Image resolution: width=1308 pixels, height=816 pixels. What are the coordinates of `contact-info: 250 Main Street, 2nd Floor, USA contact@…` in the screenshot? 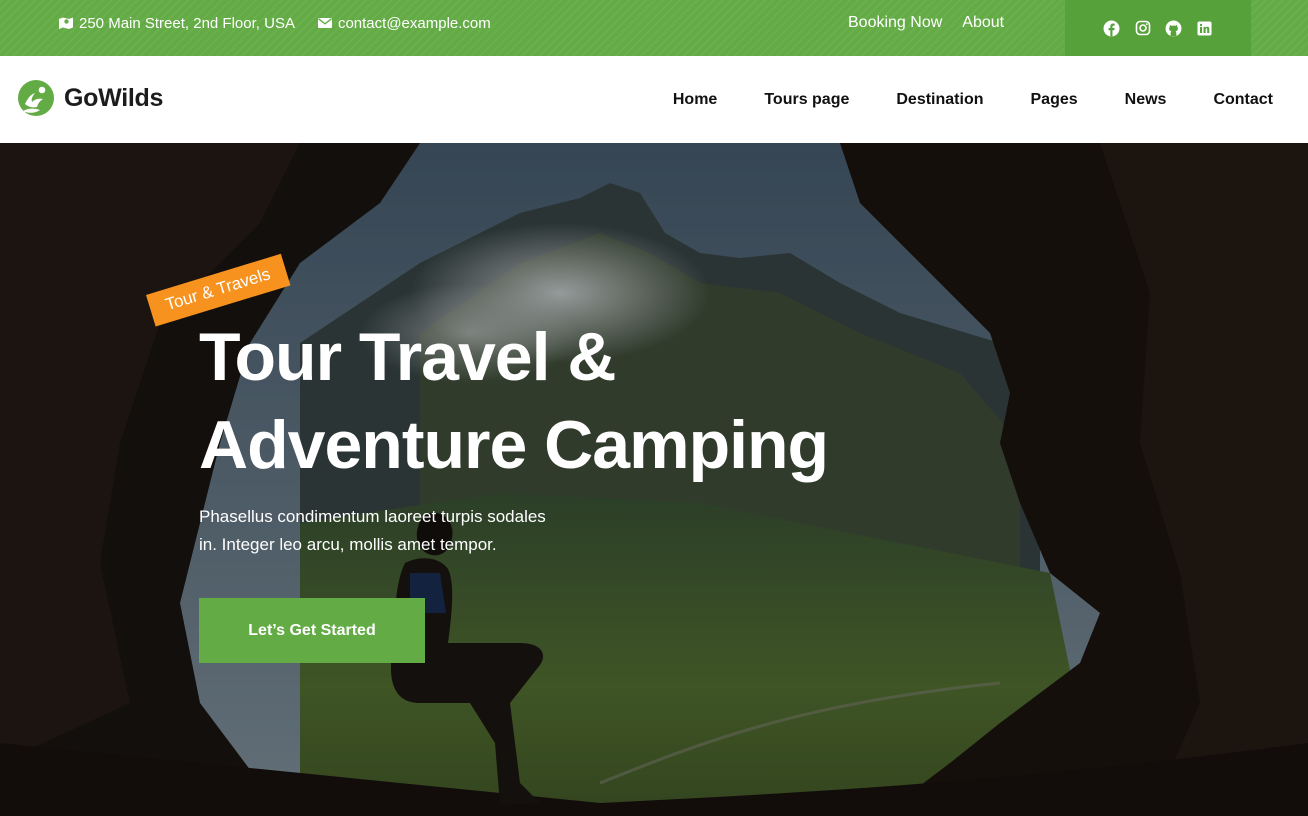 It's located at (274, 23).